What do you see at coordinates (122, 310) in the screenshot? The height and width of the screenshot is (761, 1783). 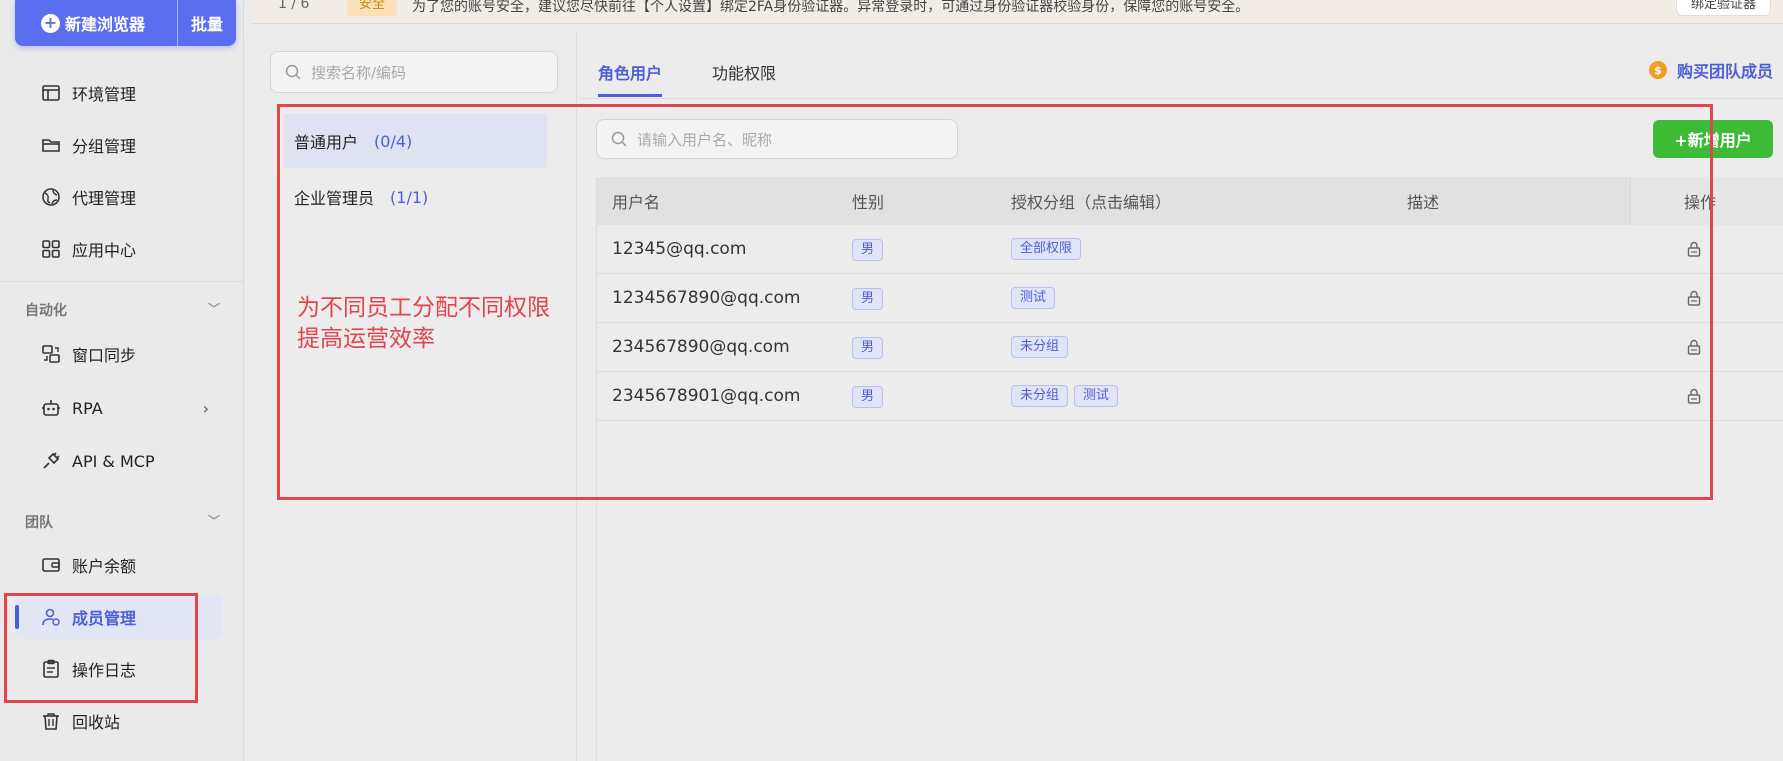 I see `section-automation: 自动化 ﹀` at bounding box center [122, 310].